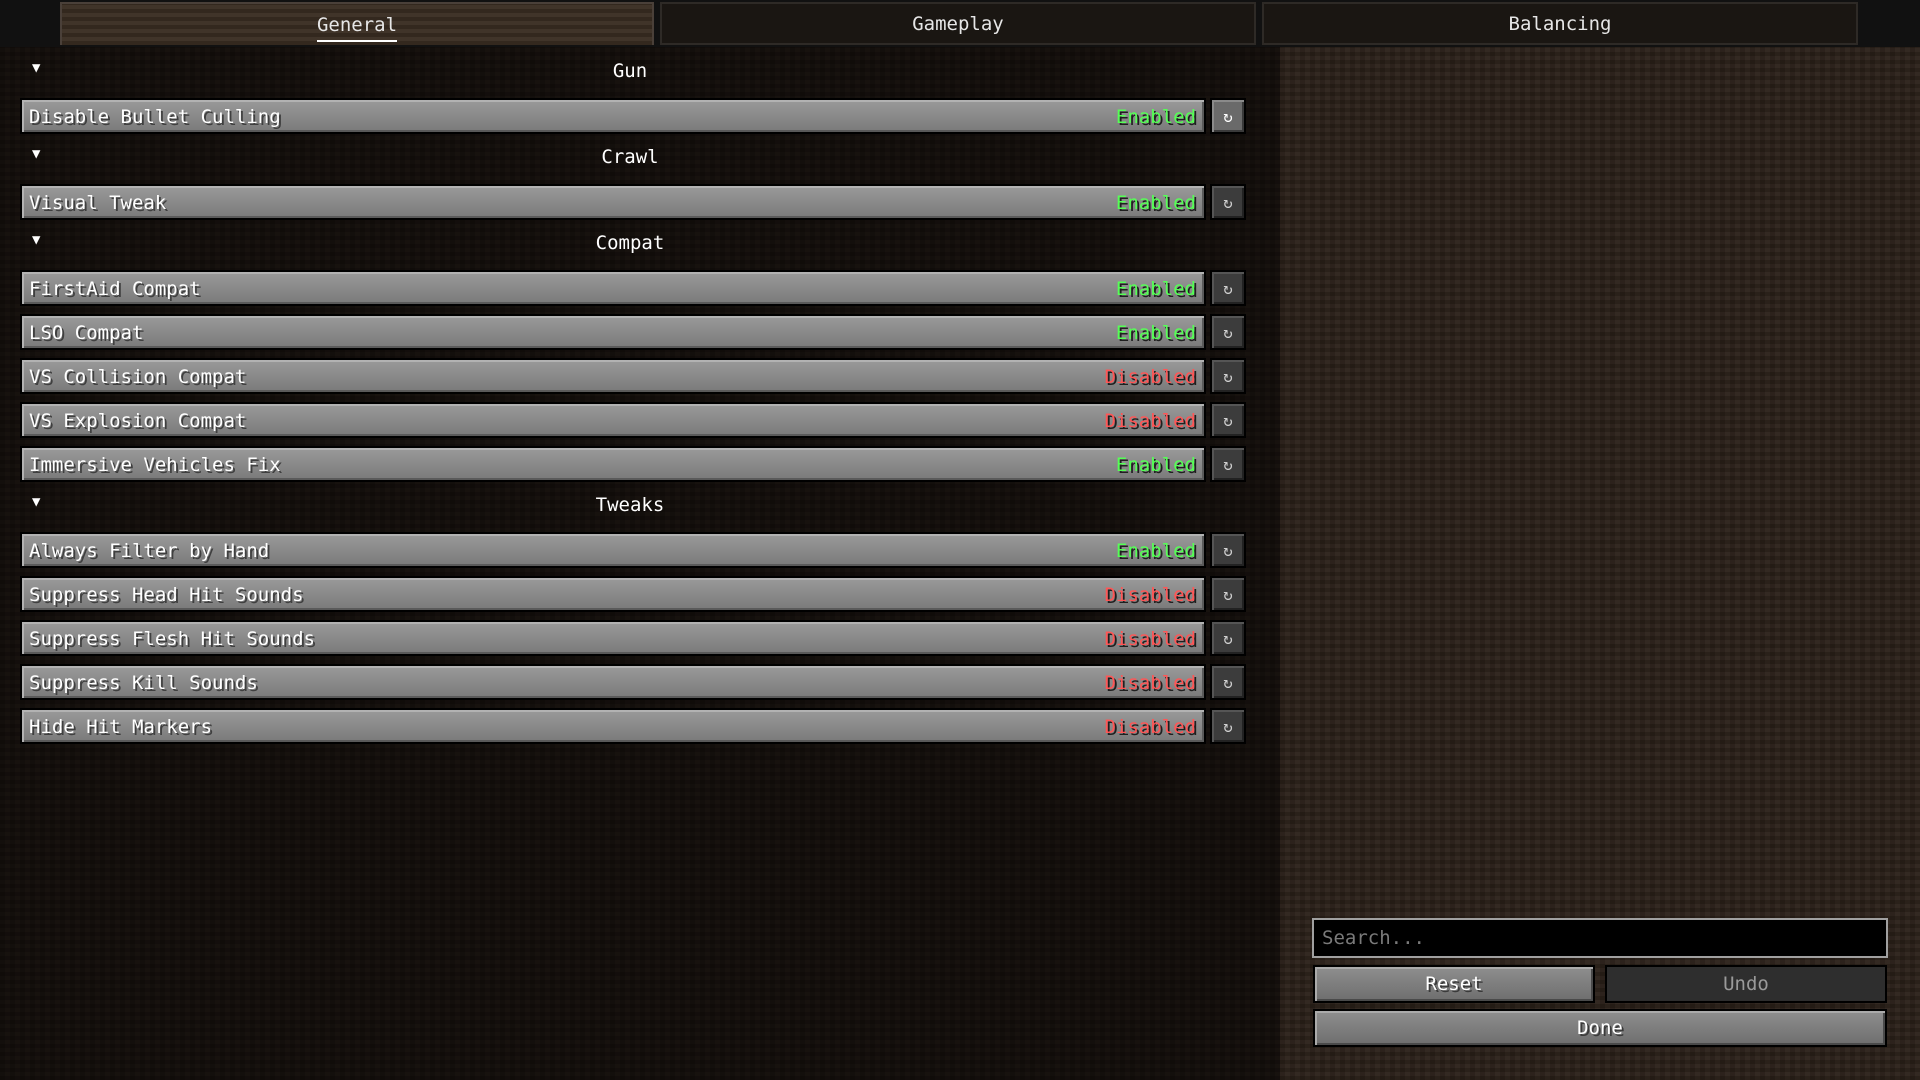 The height and width of the screenshot is (1080, 1920). Describe the element at coordinates (613, 594) in the screenshot. I see `option-suppress-head-hit-sounds: Suppress Head Hit Sounds Disabled` at that location.